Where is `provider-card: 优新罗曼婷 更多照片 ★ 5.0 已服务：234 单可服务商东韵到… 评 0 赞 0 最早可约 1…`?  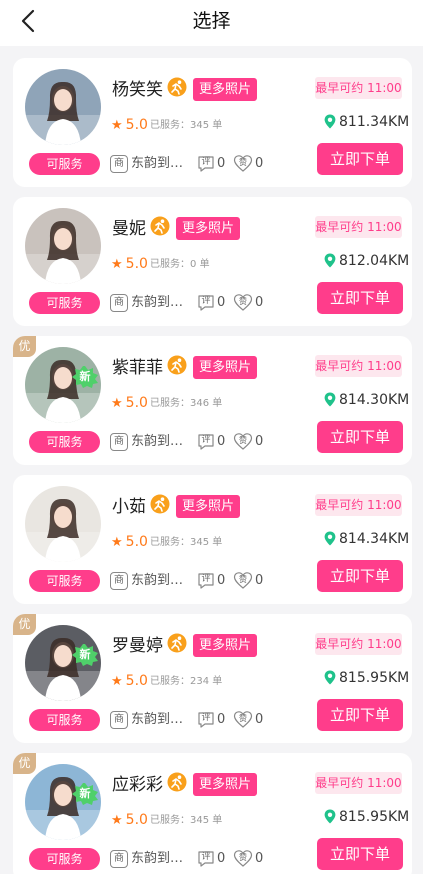 provider-card: 优新罗曼婷 更多照片 ★ 5.0 已服务：234 单可服务商东韵到… 评 0 赞 0 最早可约 1… is located at coordinates (212, 678).